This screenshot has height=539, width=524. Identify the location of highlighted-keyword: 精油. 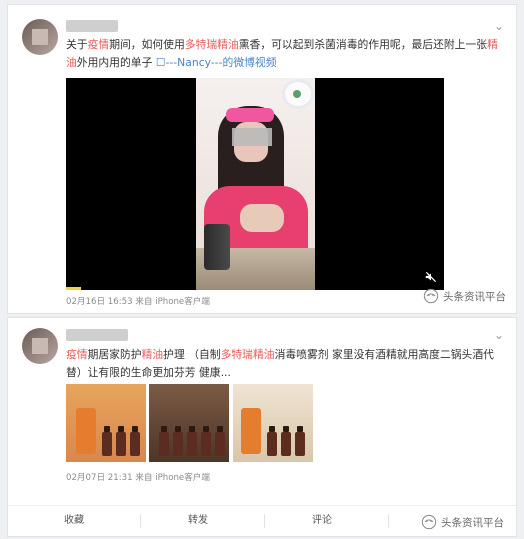
(153, 354).